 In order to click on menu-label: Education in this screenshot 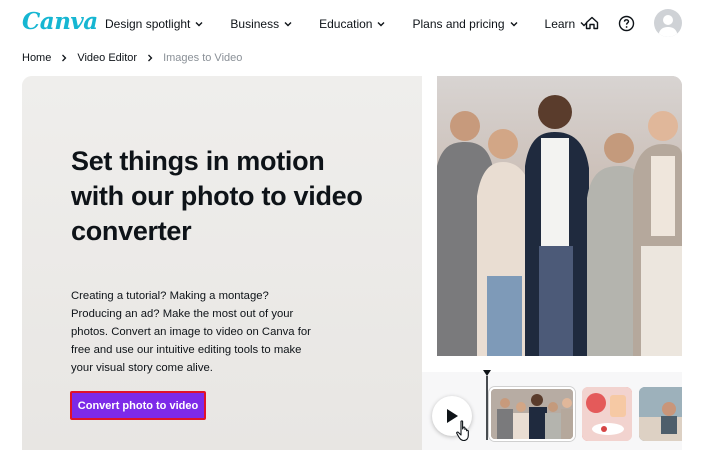, I will do `click(346, 24)`.